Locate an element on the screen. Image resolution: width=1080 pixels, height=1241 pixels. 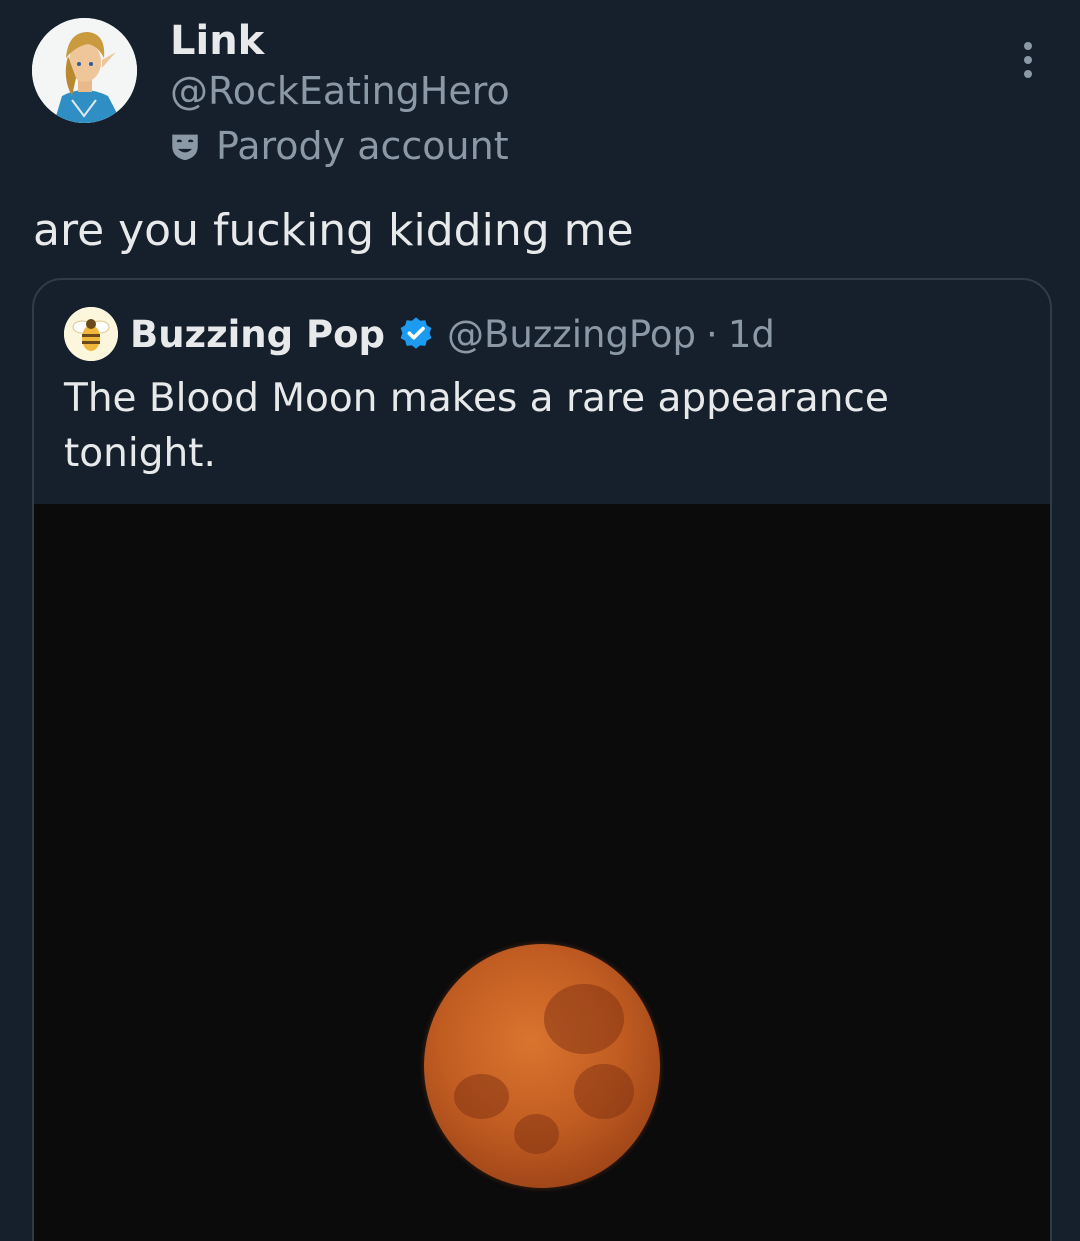
parody-account-label: Parody account is located at coordinates (338, 146).